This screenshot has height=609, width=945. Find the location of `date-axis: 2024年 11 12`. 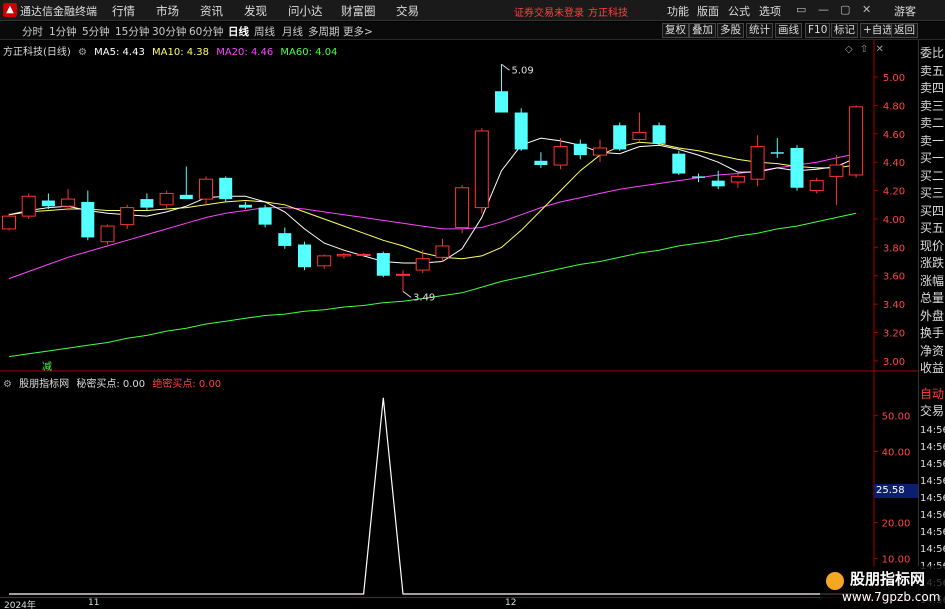

date-axis: 2024年 11 12 is located at coordinates (459, 603).